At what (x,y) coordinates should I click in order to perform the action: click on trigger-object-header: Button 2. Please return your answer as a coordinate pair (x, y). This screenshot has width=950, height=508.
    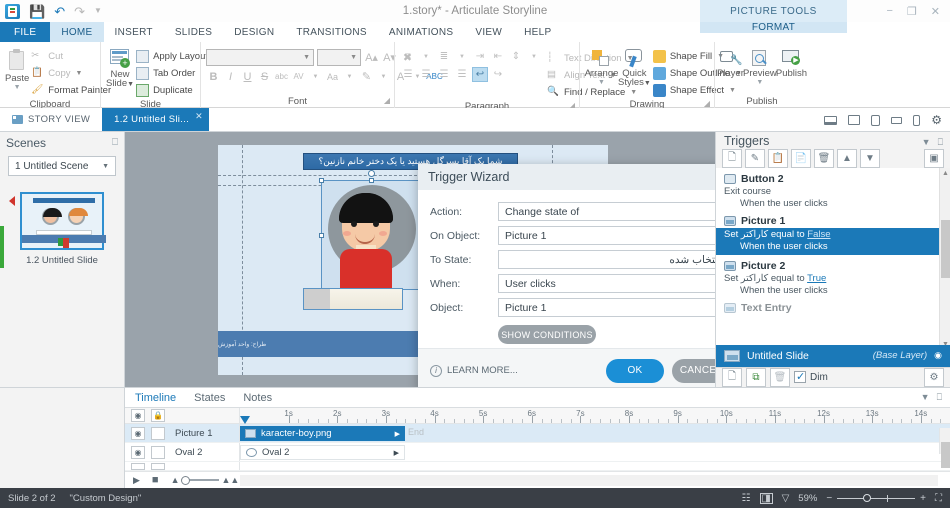
    Looking at the image, I should click on (833, 178).